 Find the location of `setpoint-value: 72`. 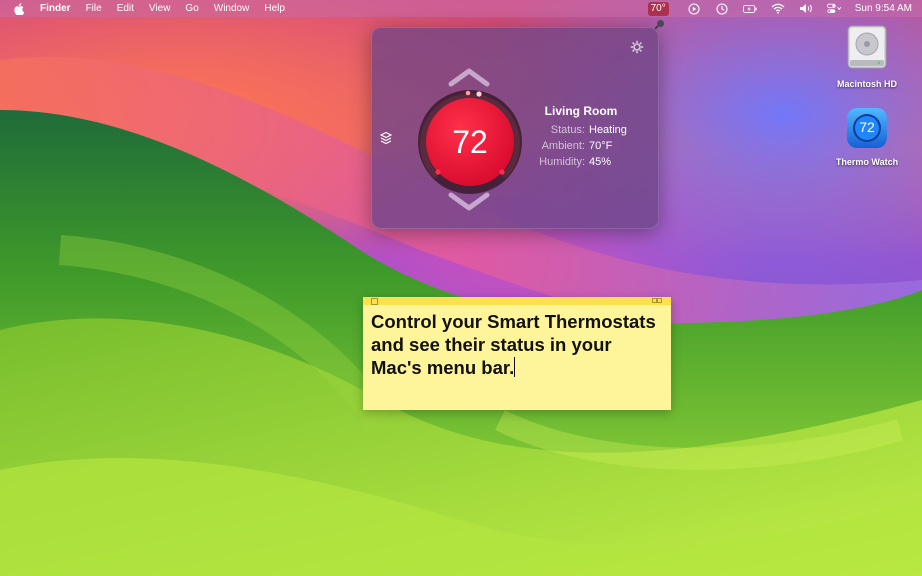

setpoint-value: 72 is located at coordinates (470, 141).